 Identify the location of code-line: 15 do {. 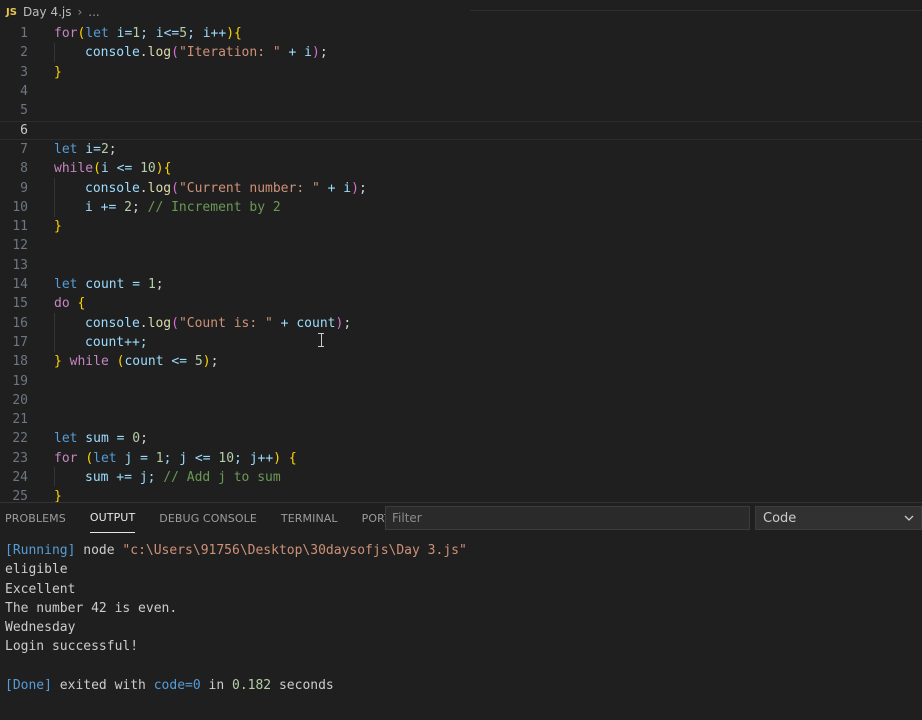
(461, 303).